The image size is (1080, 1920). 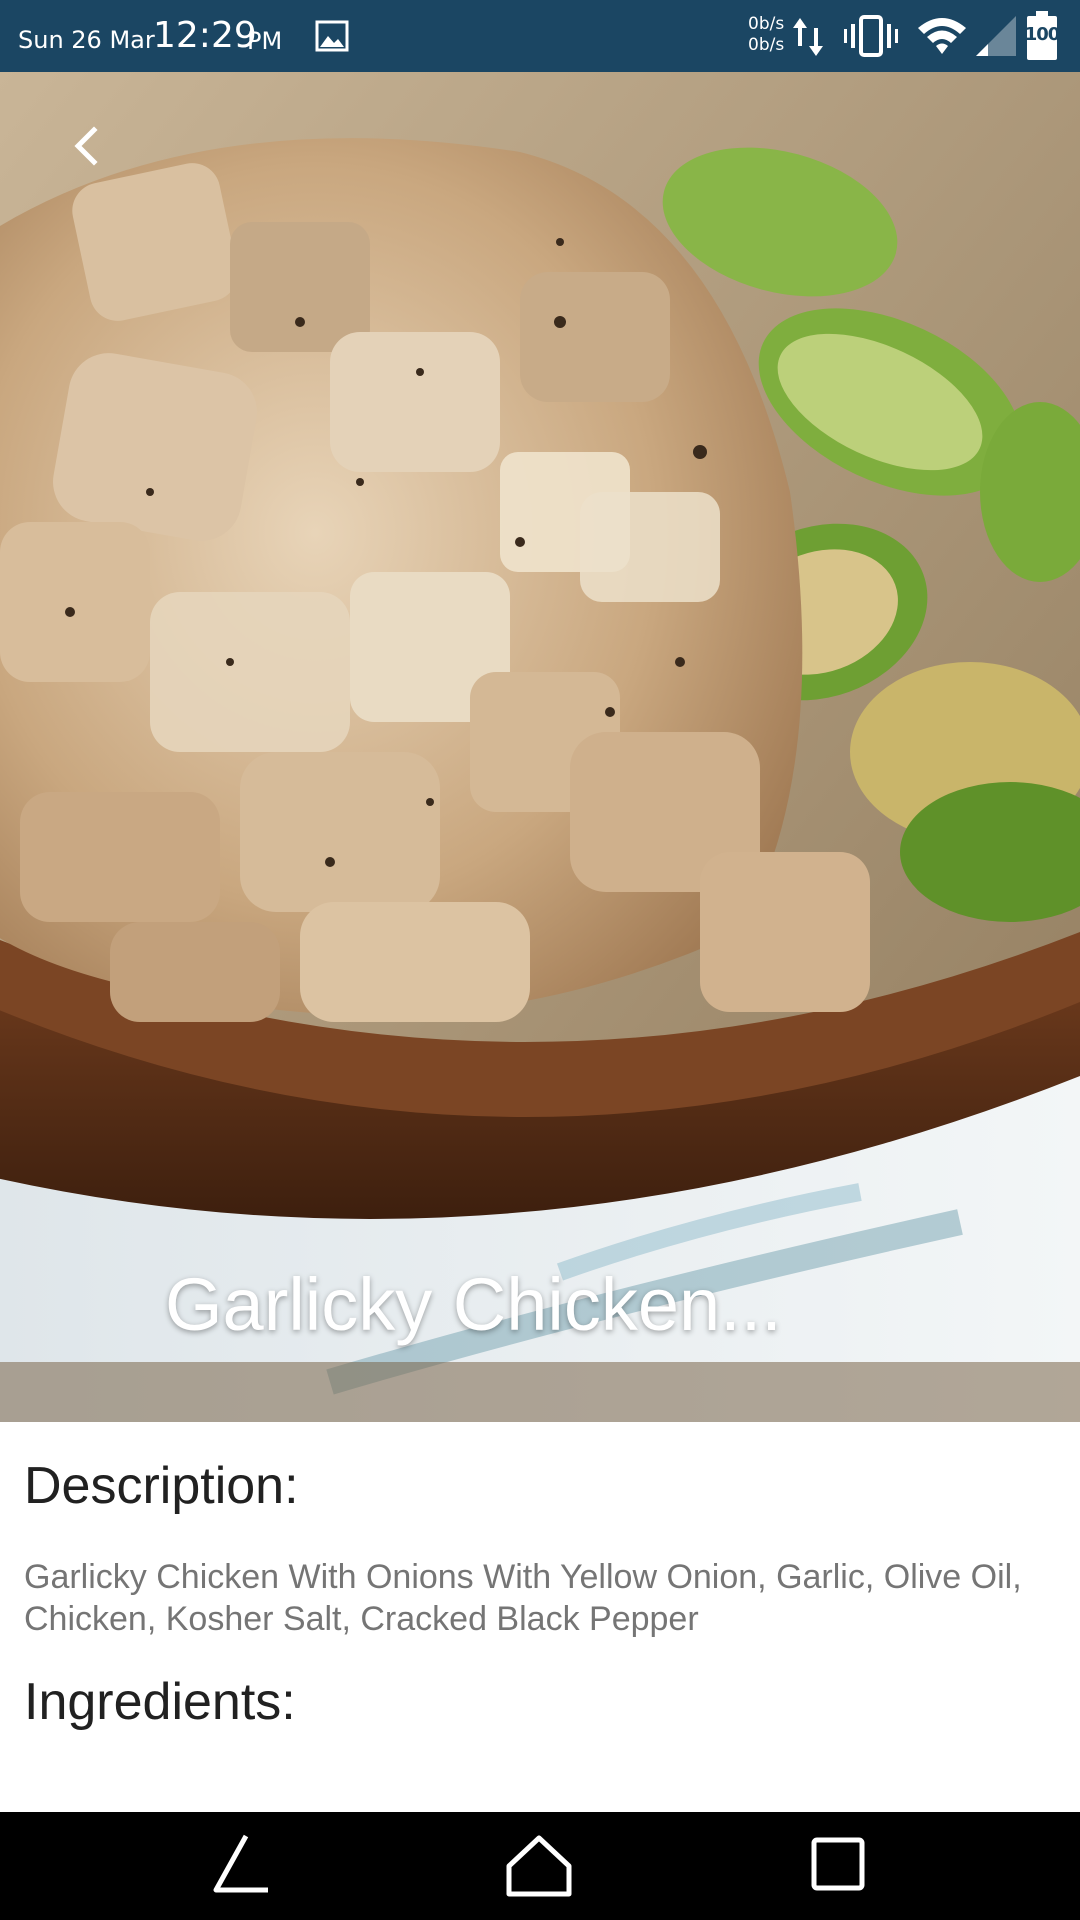 I want to click on battery-level: 100, so click(x=1042, y=34).